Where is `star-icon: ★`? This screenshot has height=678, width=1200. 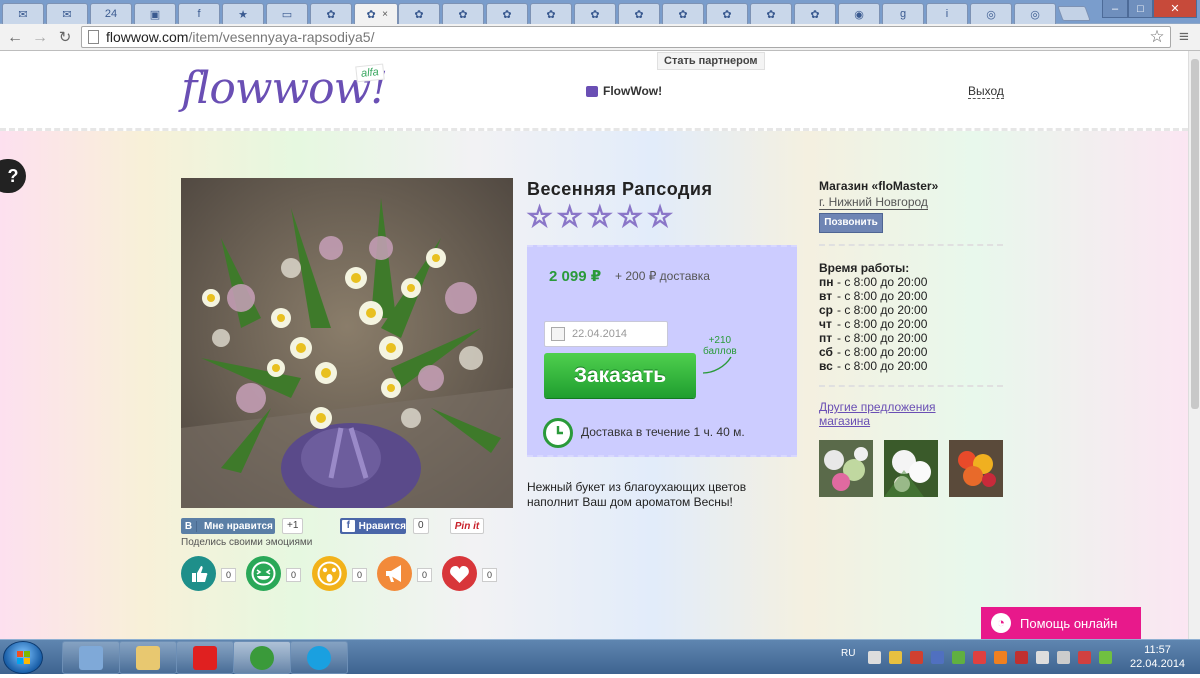
star-icon: ★ is located at coordinates (243, 14).